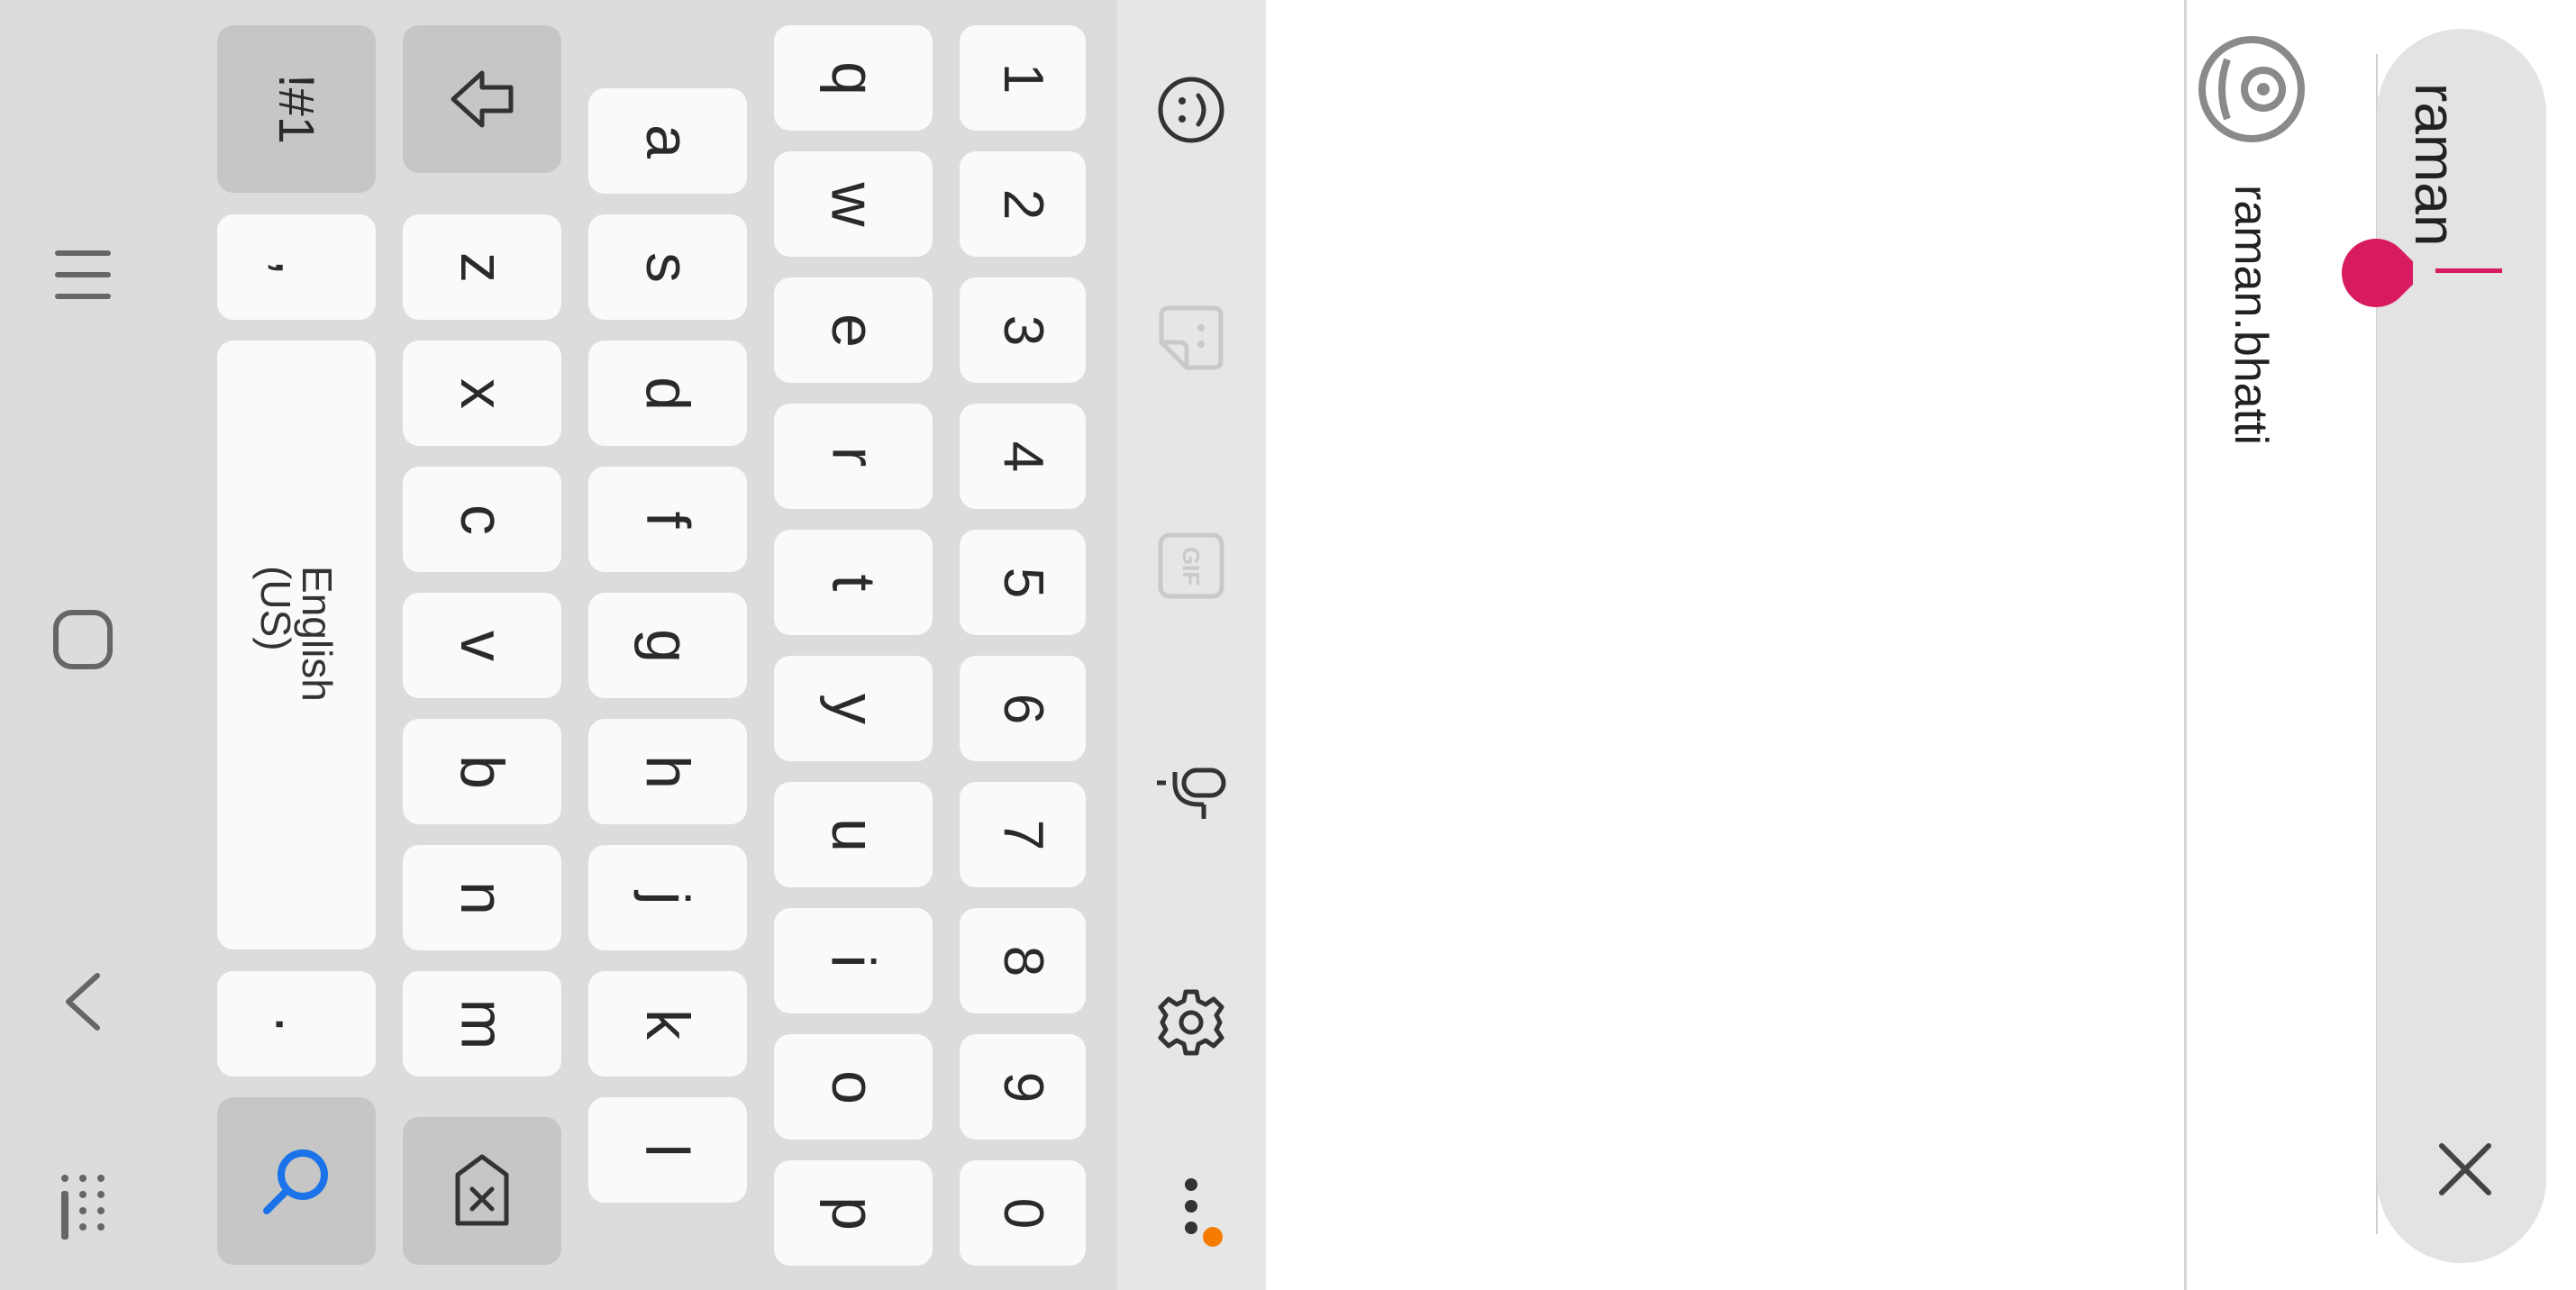  What do you see at coordinates (296, 267) in the screenshot?
I see `comma-key: ,` at bounding box center [296, 267].